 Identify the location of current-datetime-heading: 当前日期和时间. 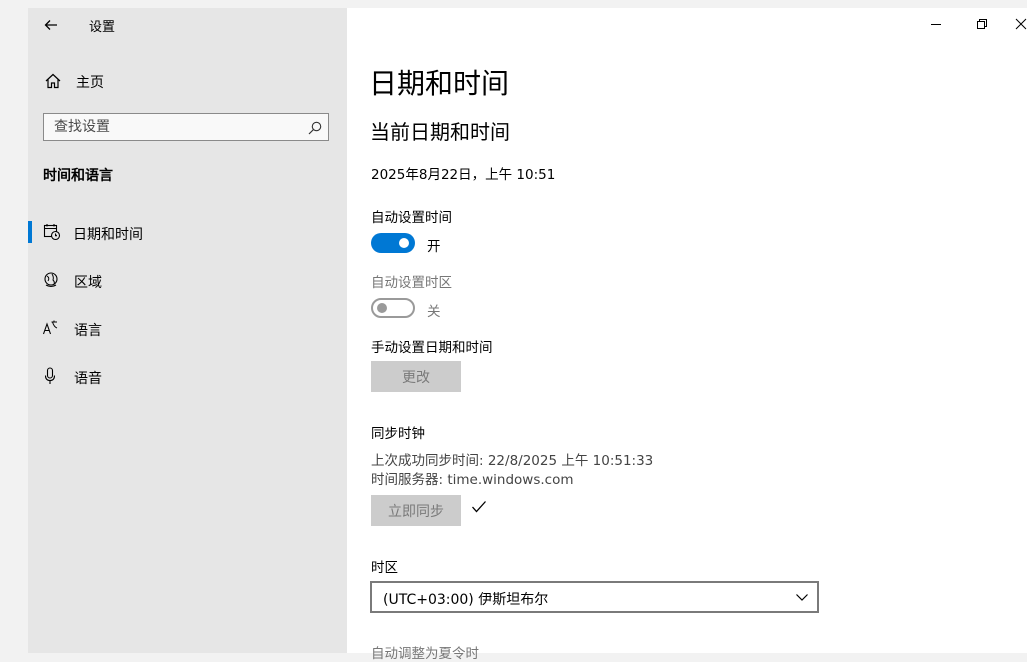
(440, 132).